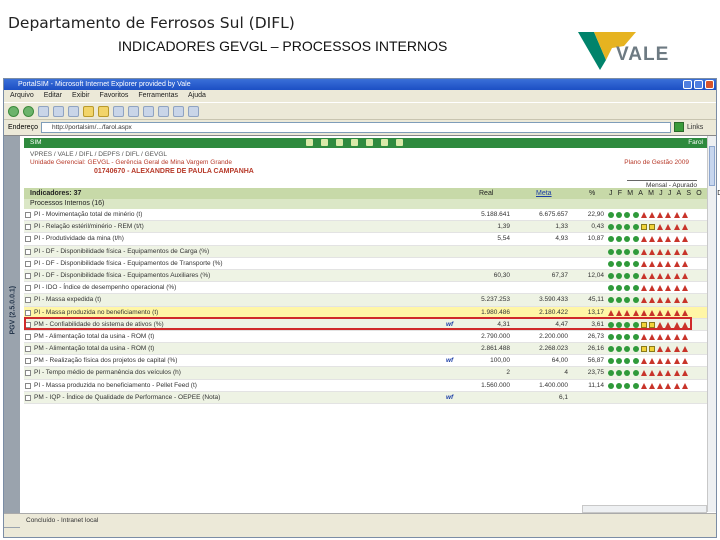  What do you see at coordinates (81, 96) in the screenshot?
I see `menu-item-exibir: Exibir` at bounding box center [81, 96].